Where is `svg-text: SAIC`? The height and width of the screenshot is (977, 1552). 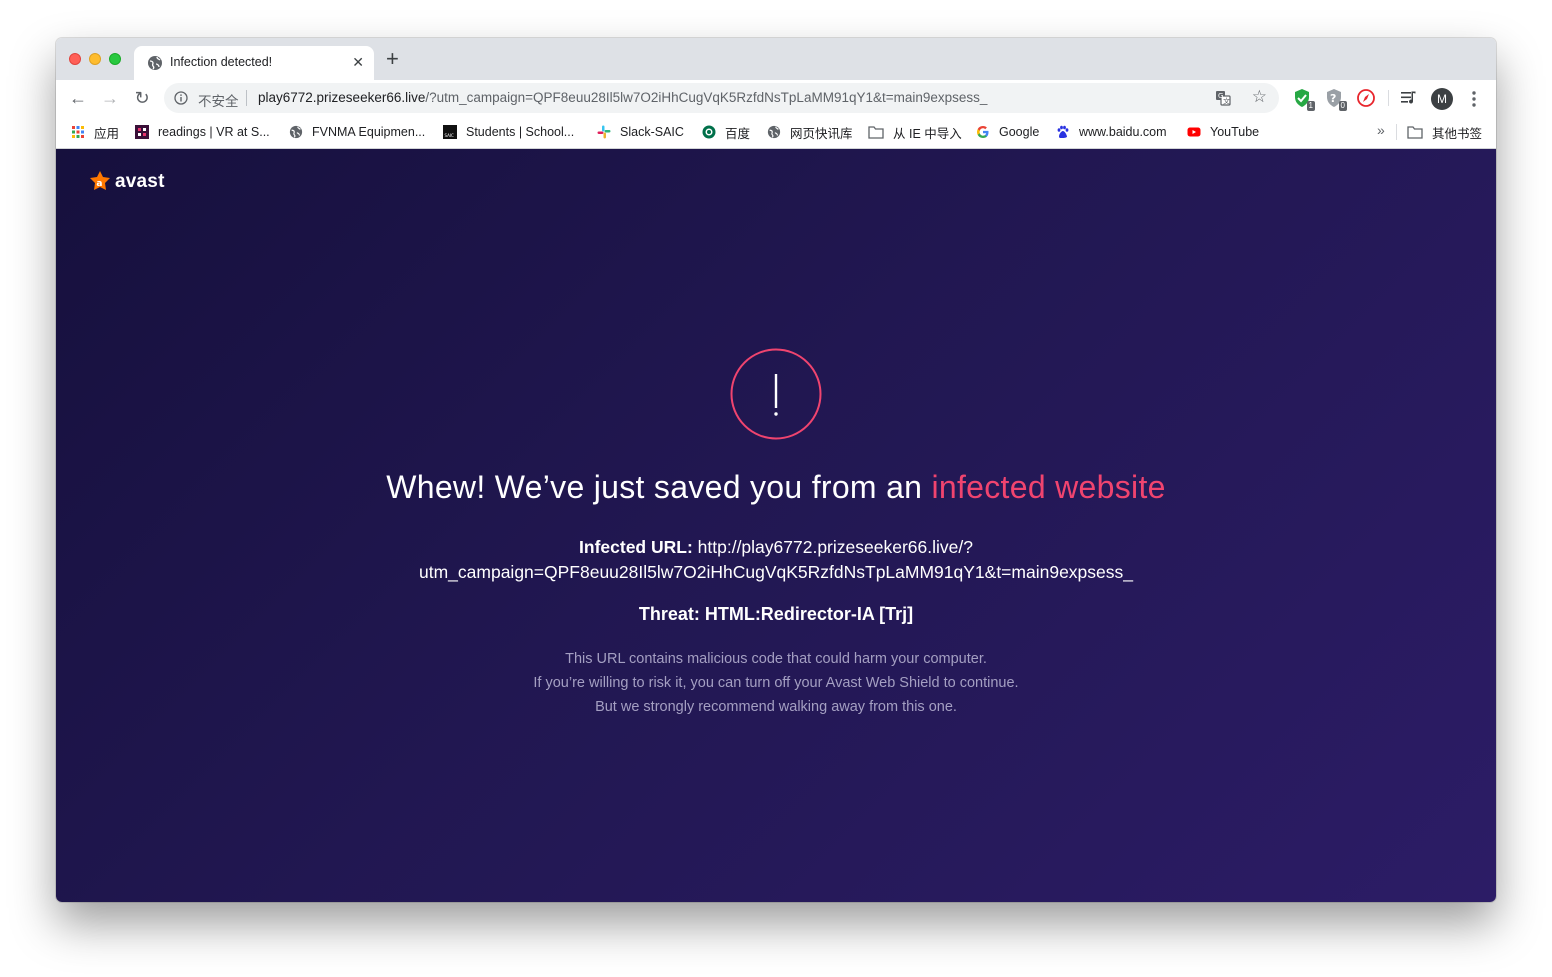 svg-text: SAIC is located at coordinates (450, 135).